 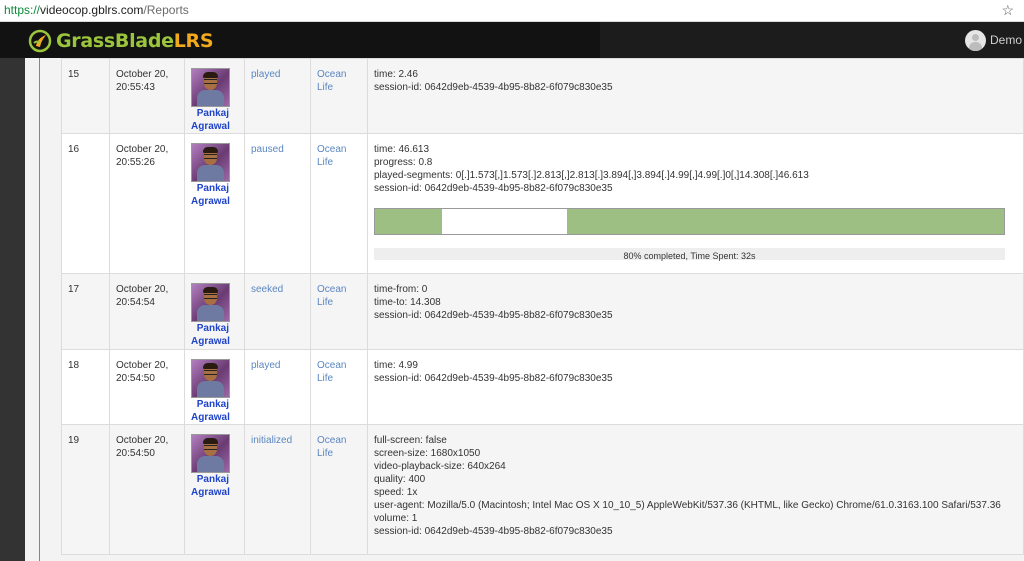 What do you see at coordinates (403, 162) in the screenshot?
I see `detail-line: progress: 0.8` at bounding box center [403, 162].